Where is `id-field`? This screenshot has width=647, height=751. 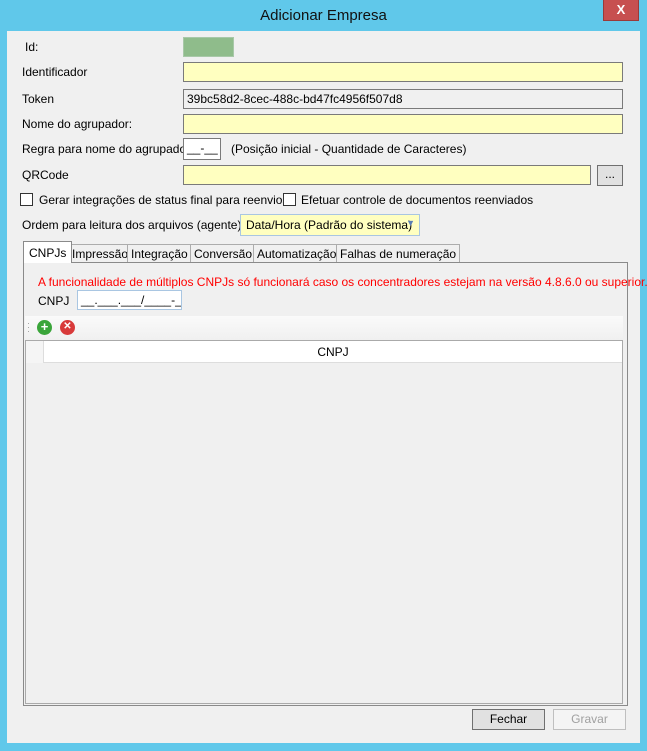 id-field is located at coordinates (208, 47).